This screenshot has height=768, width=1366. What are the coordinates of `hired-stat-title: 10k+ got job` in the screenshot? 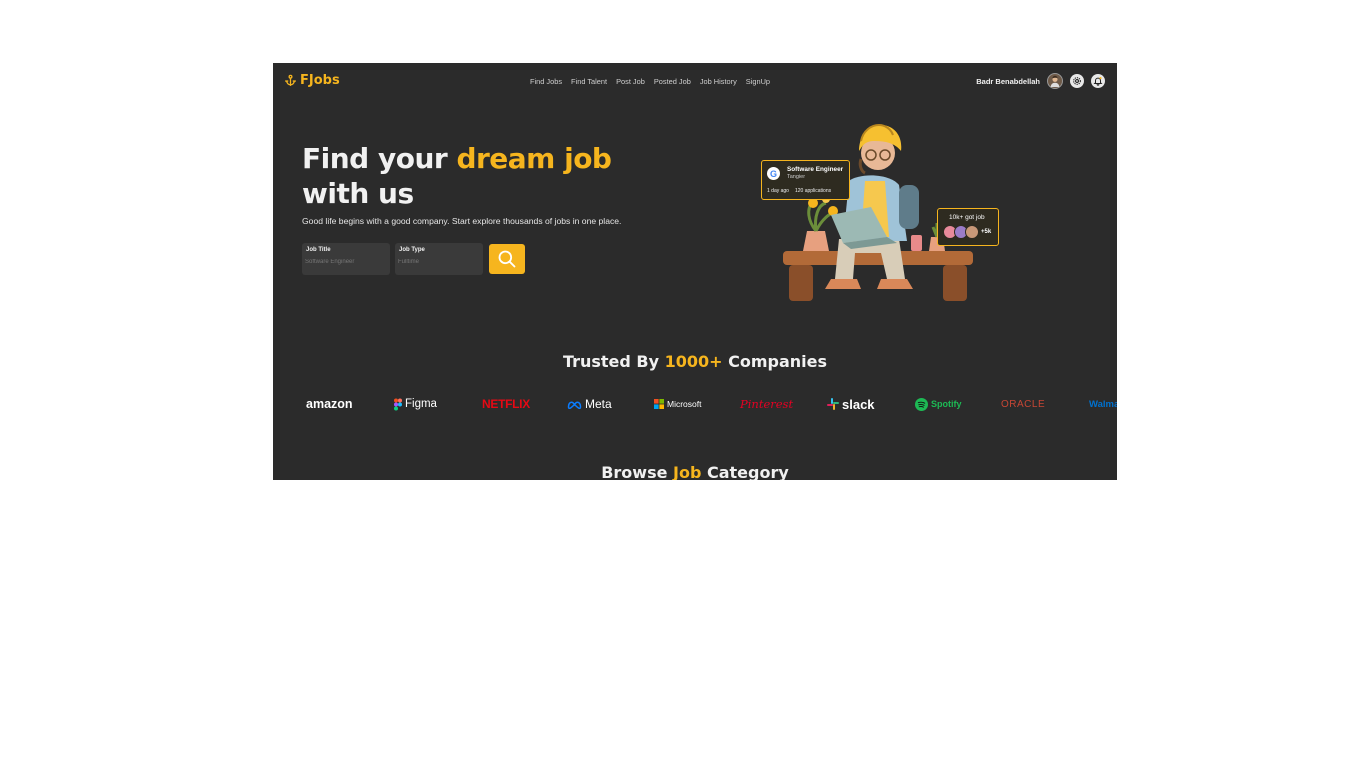 It's located at (967, 217).